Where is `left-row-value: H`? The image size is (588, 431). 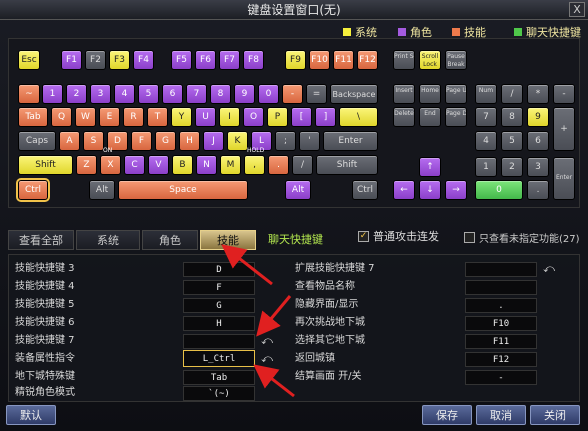
left-row-value: H is located at coordinates (219, 323).